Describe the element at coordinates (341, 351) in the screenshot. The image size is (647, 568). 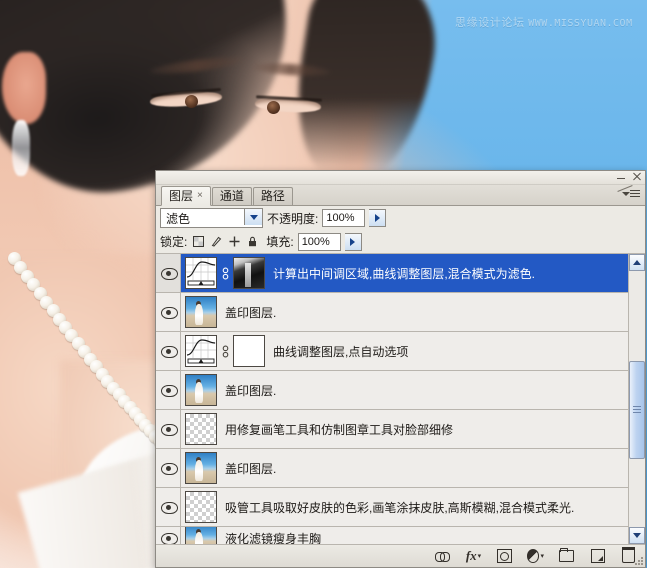
I see `layer-name: 曲线调整图层,点自动选项` at that location.